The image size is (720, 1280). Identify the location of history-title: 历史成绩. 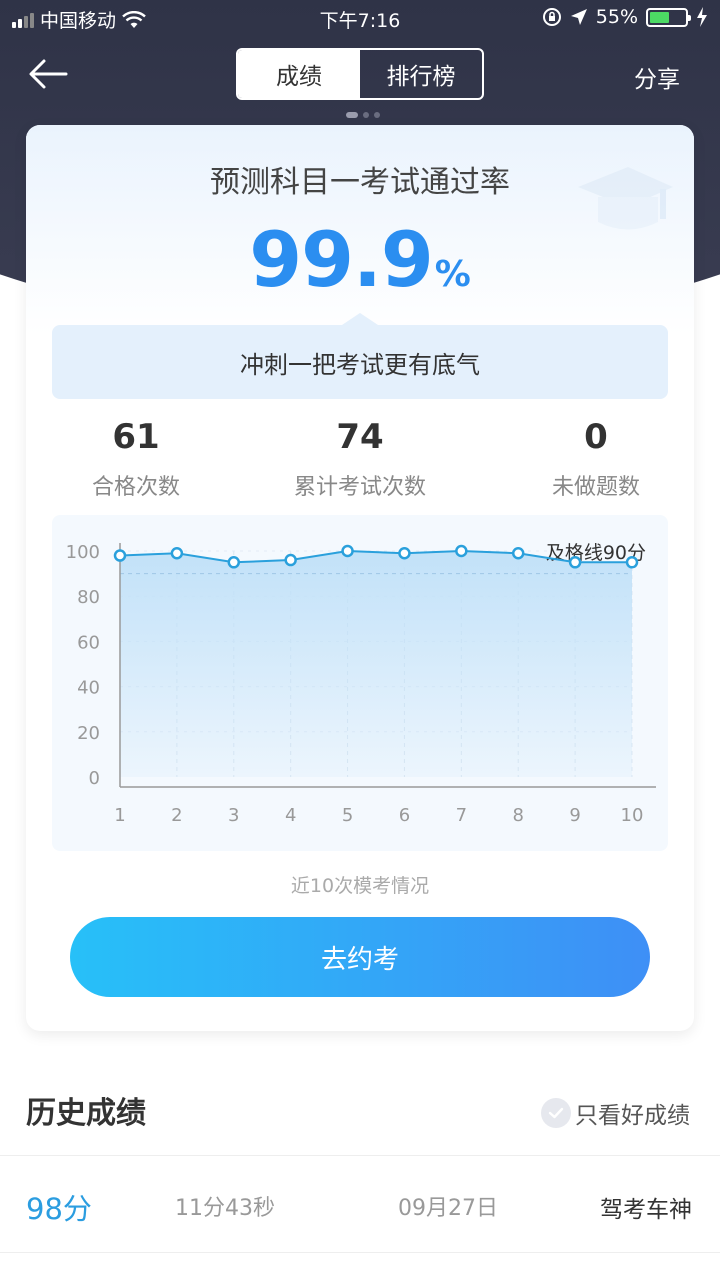
(86, 1113).